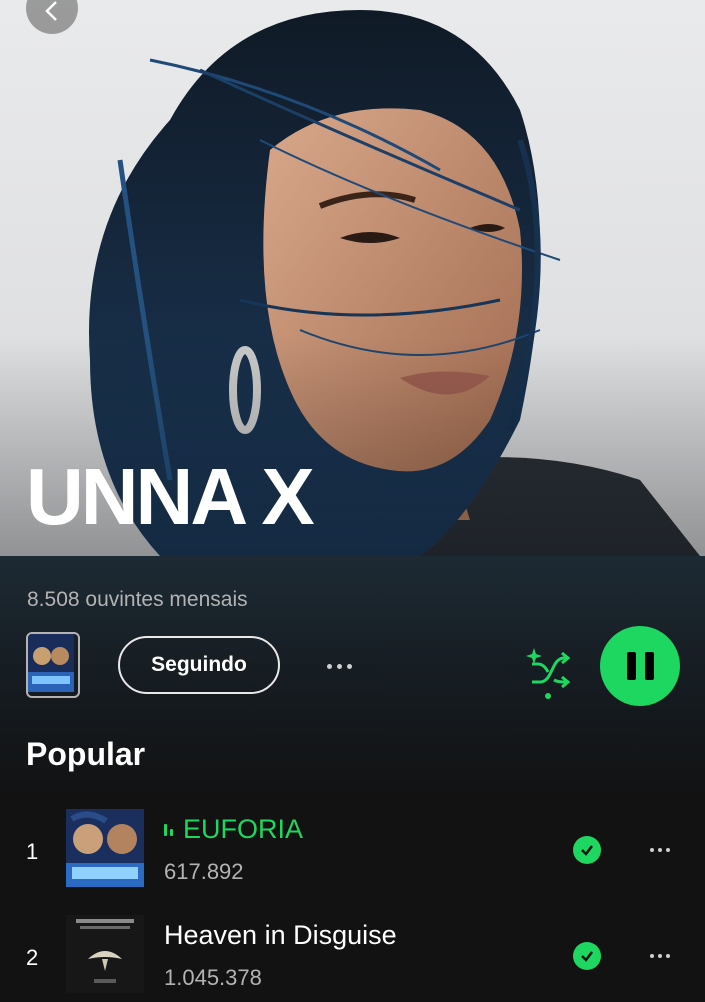  I want to click on following-button: Seguindo, so click(199, 665).